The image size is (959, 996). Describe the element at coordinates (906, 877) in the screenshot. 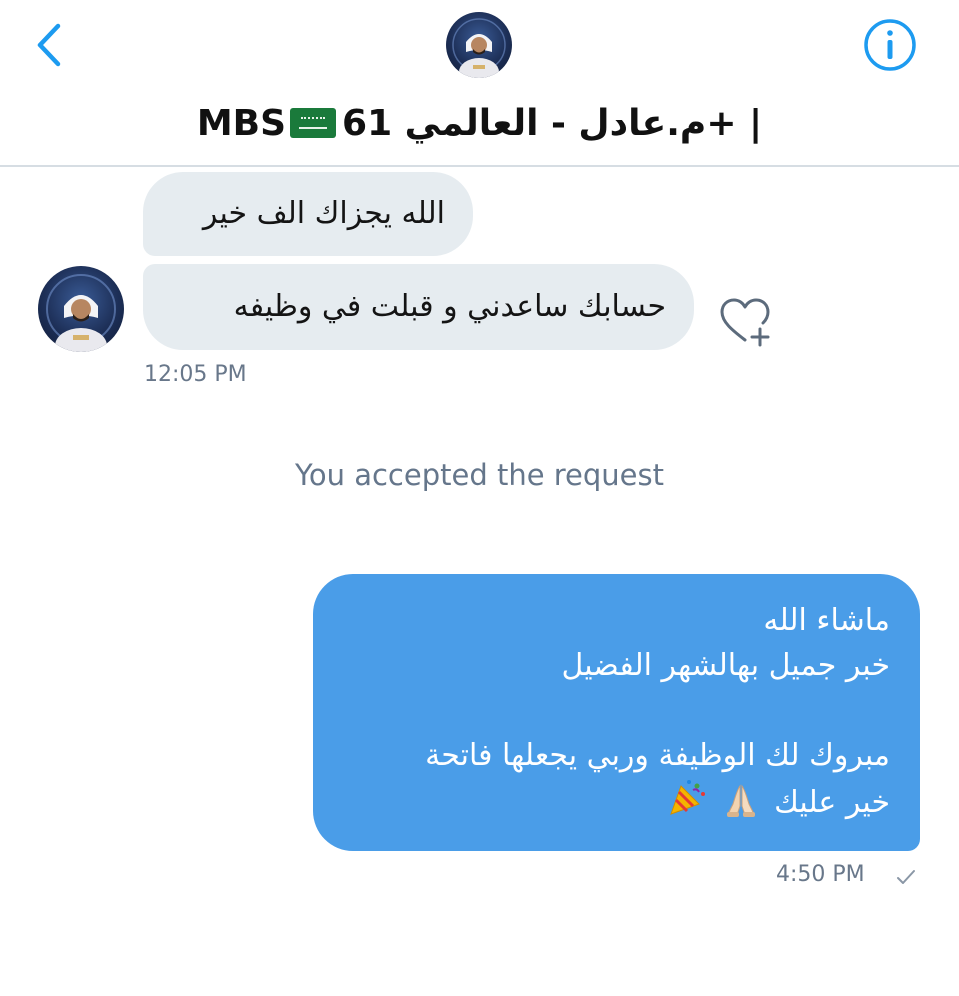

I see `sent-check-icon` at that location.